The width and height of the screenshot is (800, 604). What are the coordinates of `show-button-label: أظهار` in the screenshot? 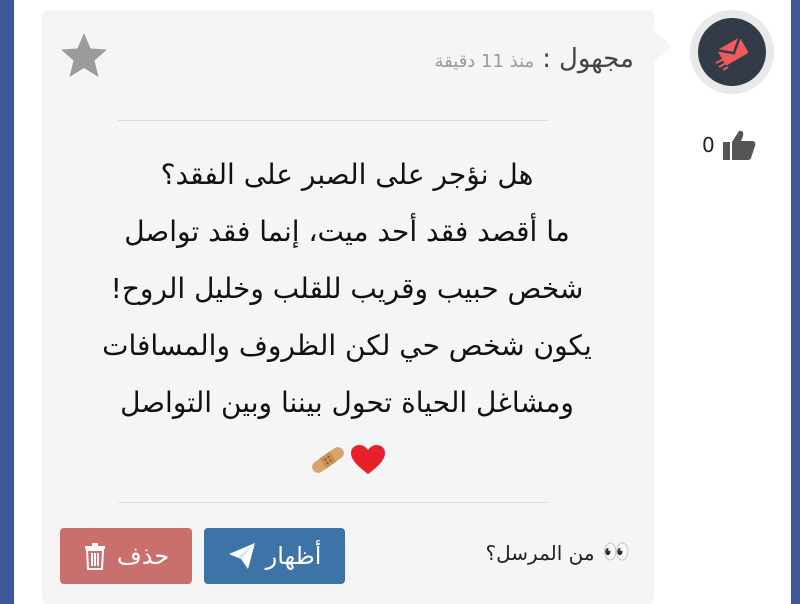 It's located at (293, 556).